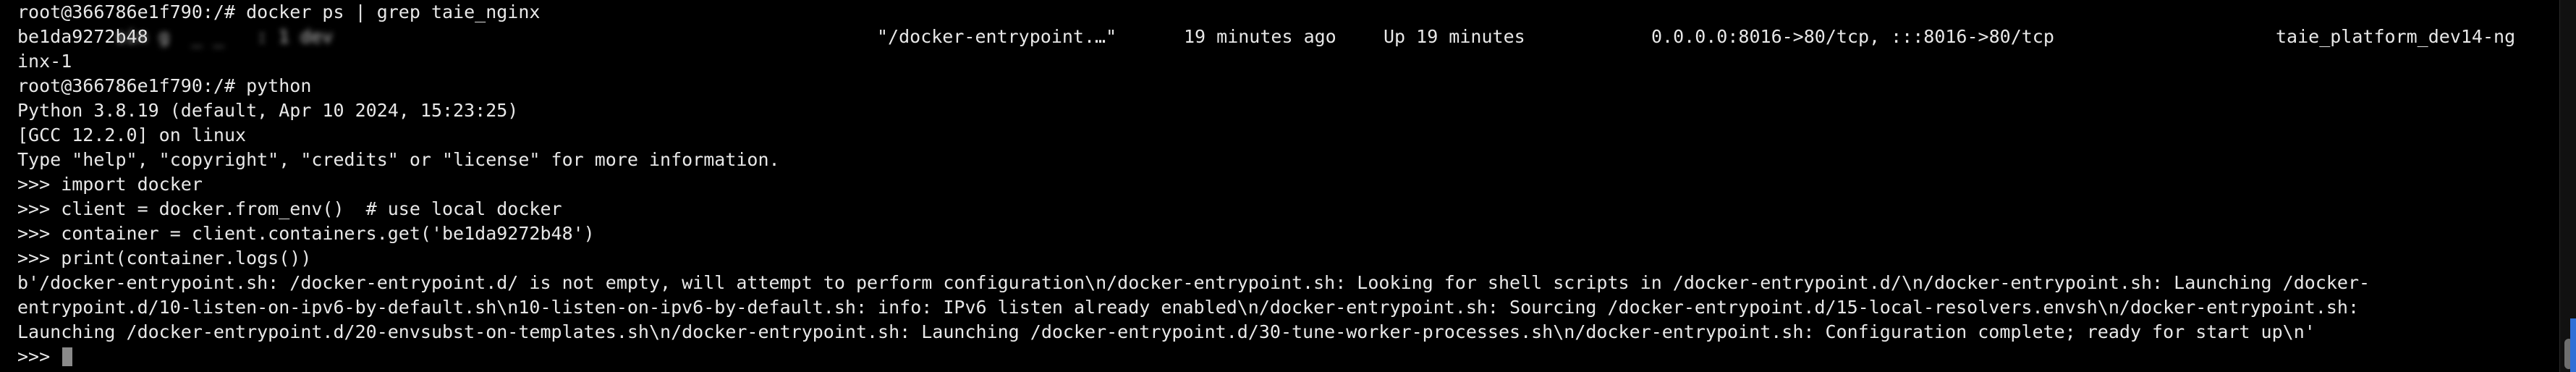 The height and width of the screenshot is (372, 2576). What do you see at coordinates (44, 62) in the screenshot?
I see `container-name-wrap: inx-1` at bounding box center [44, 62].